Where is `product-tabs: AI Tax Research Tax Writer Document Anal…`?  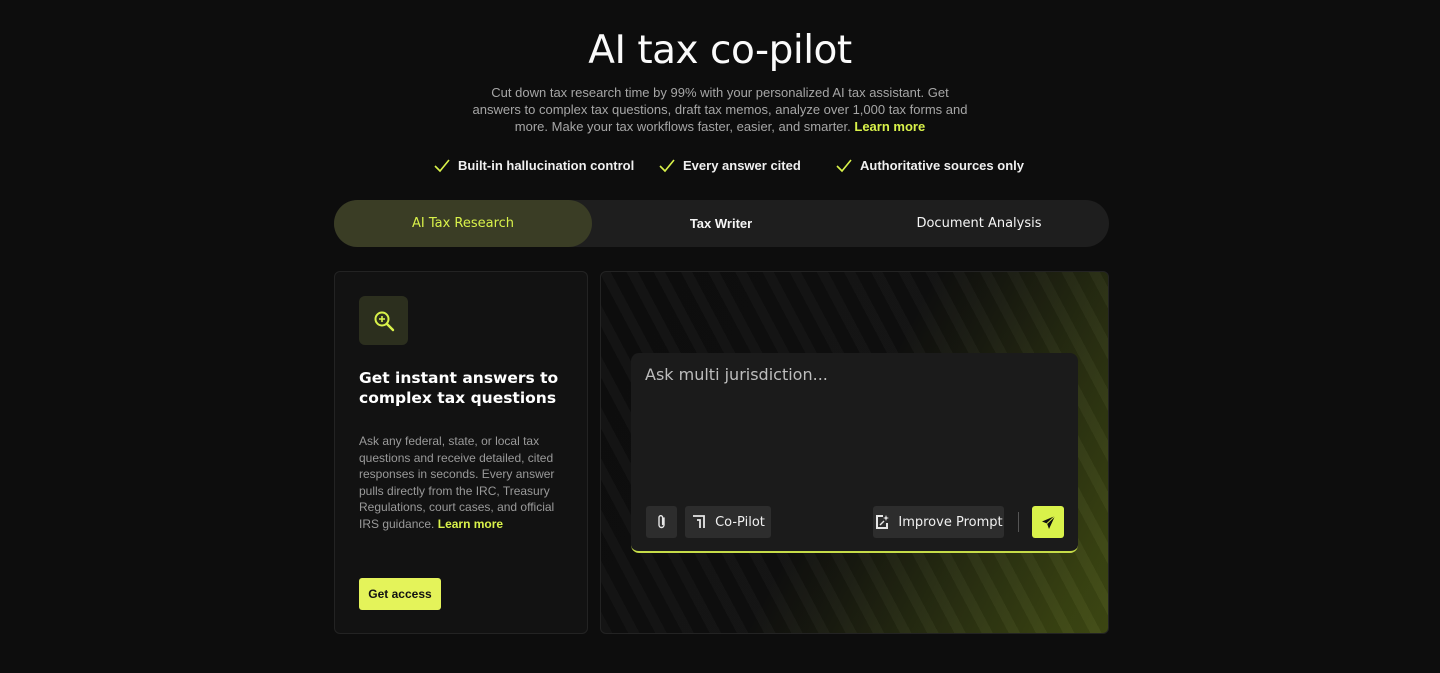
product-tabs: AI Tax Research Tax Writer Document Anal… is located at coordinates (721, 223).